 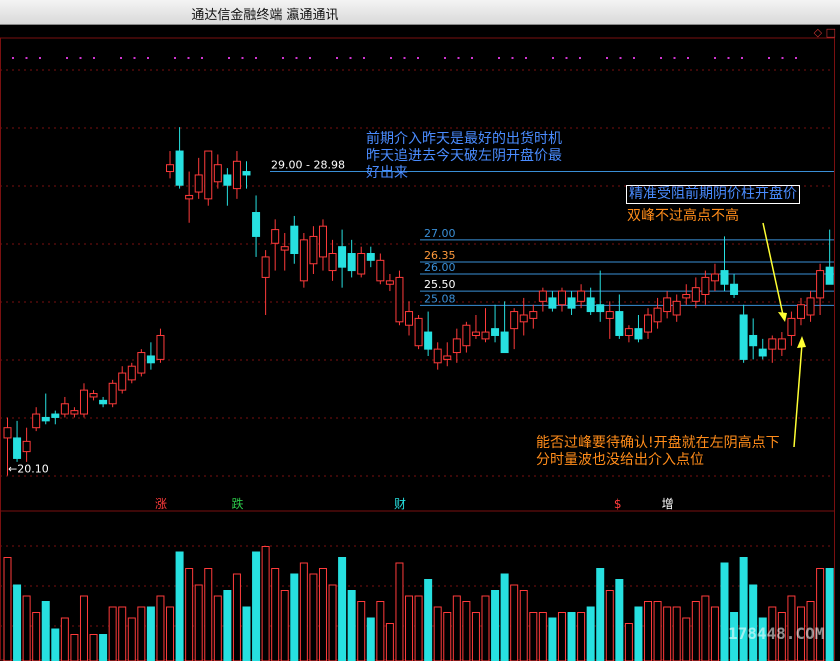 What do you see at coordinates (618, 504) in the screenshot?
I see `event-tag: $` at bounding box center [618, 504].